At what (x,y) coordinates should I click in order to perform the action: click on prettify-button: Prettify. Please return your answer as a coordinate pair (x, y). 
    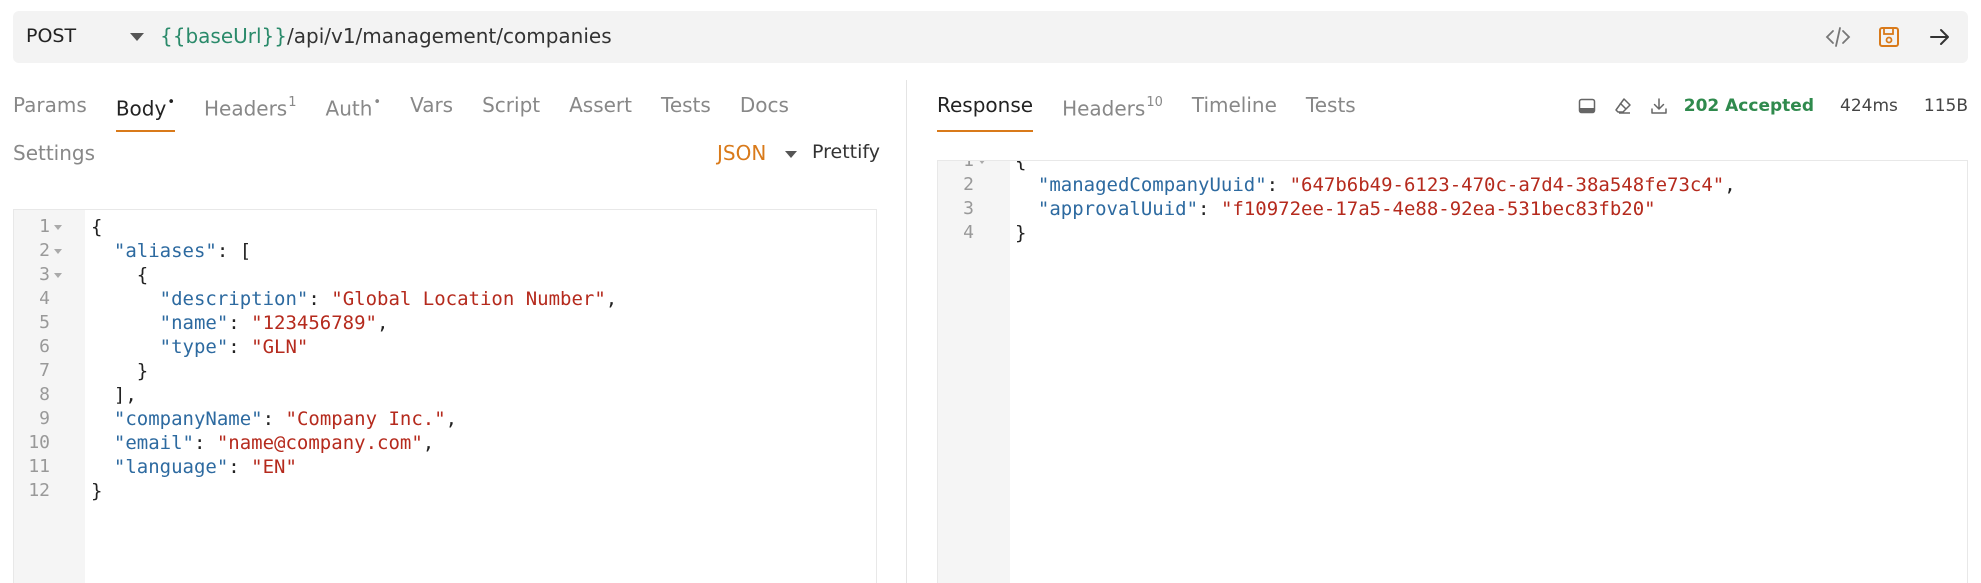
    Looking at the image, I should click on (846, 152).